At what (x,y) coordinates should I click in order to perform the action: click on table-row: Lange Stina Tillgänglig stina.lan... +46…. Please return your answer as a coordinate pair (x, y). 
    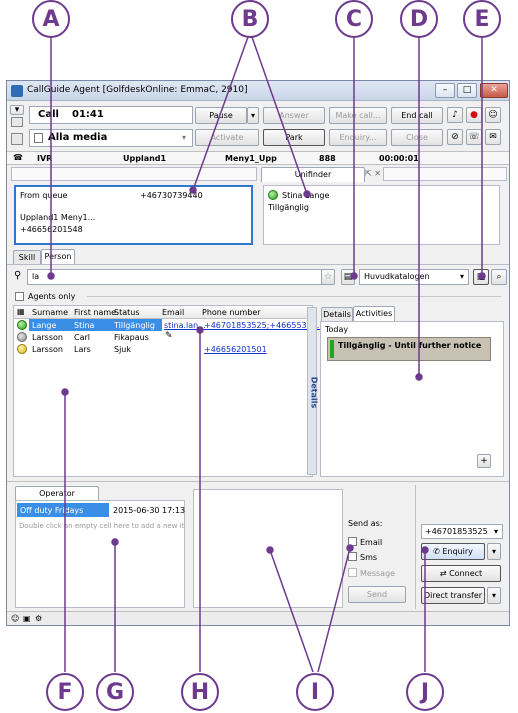
    Looking at the image, I should click on (169, 325).